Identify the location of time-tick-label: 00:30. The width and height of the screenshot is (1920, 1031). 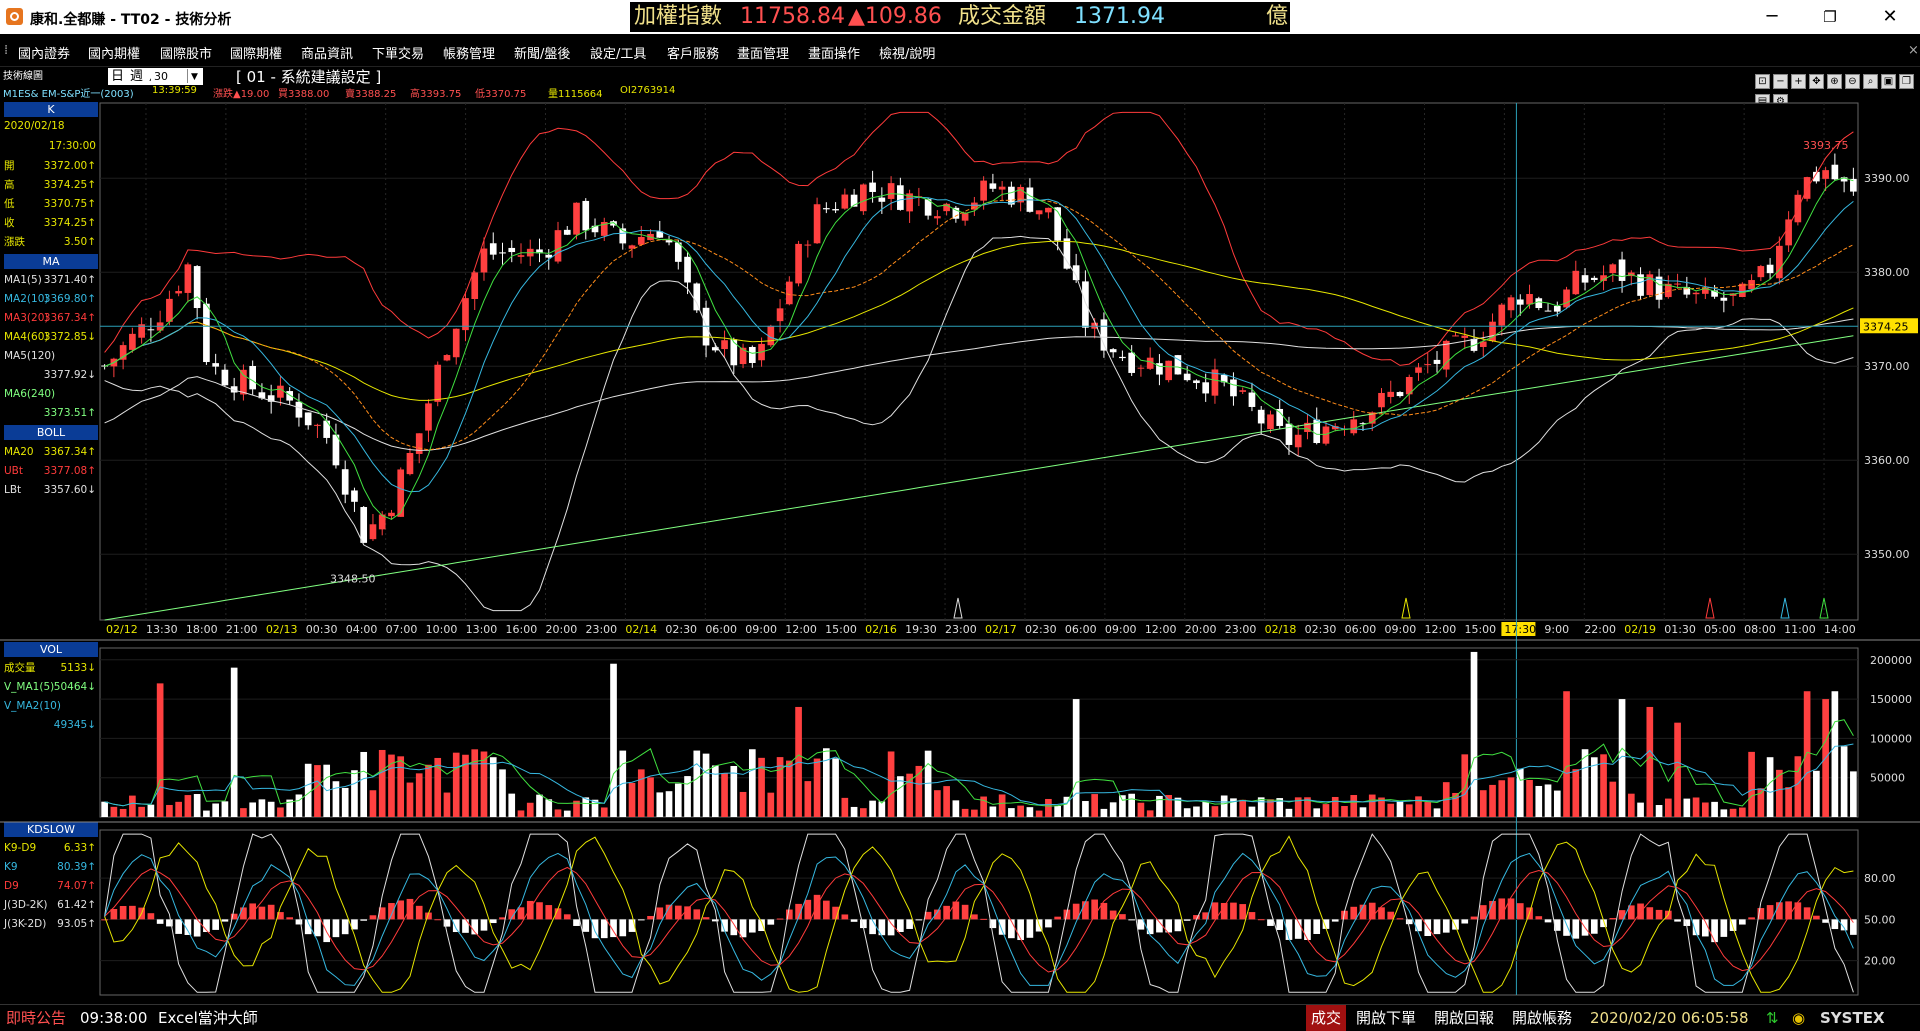
(322, 629).